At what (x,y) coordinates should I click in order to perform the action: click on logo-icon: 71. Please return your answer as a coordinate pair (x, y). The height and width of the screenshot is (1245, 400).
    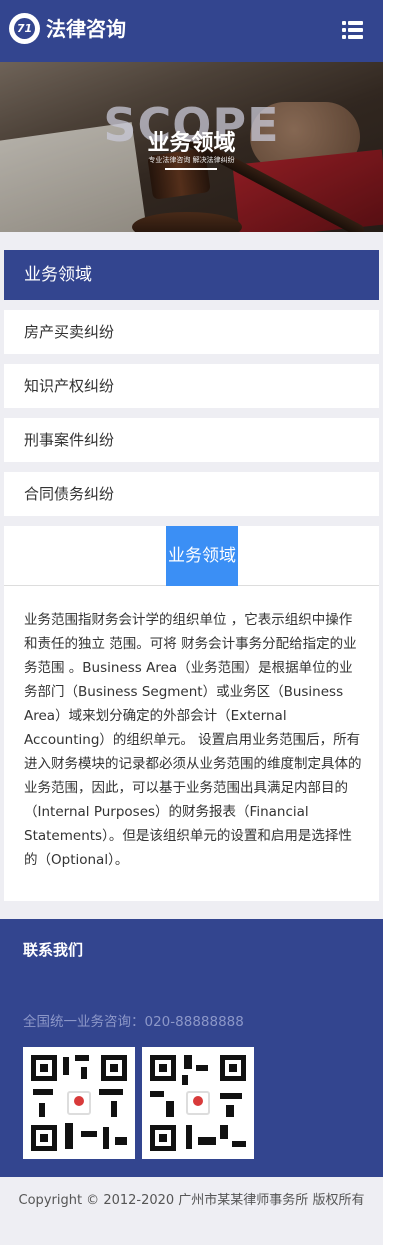
    Looking at the image, I should click on (24, 28).